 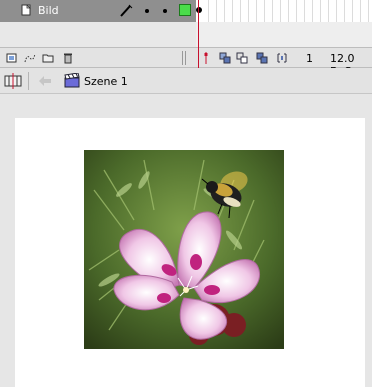 I want to click on playhead, so click(x=198, y=34).